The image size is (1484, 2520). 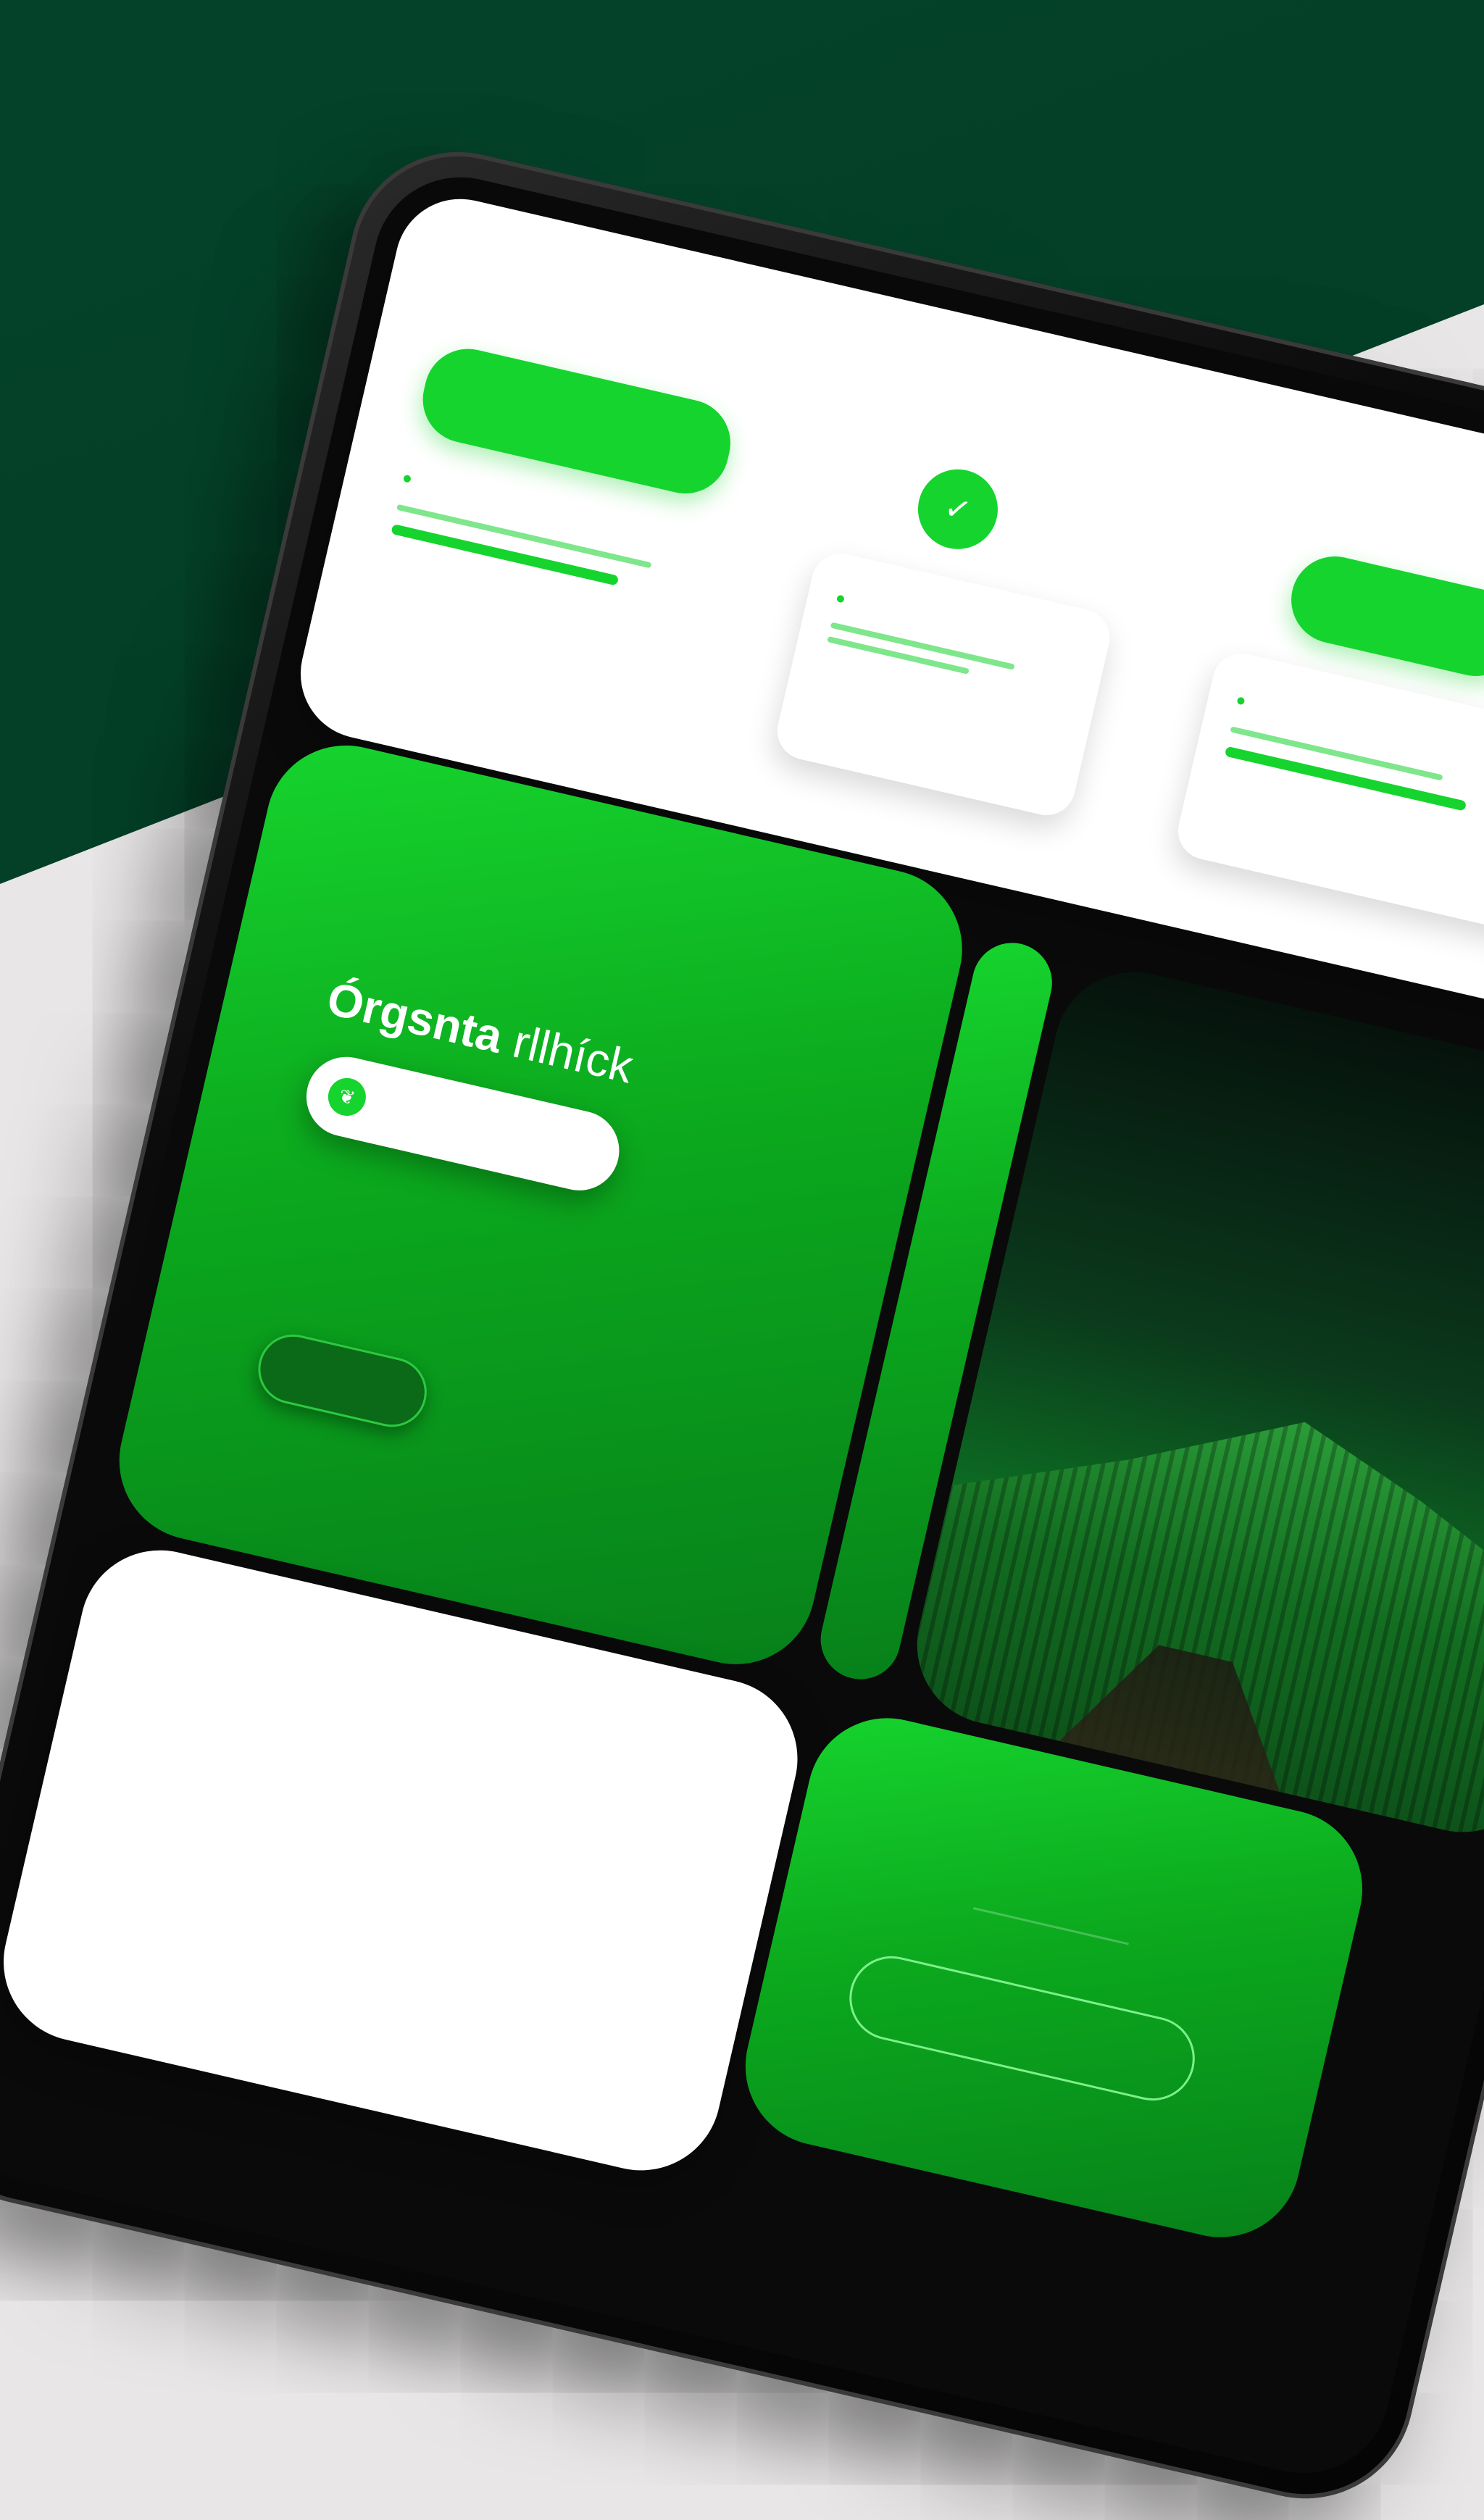 I want to click on brand-logo, so click(x=458, y=263).